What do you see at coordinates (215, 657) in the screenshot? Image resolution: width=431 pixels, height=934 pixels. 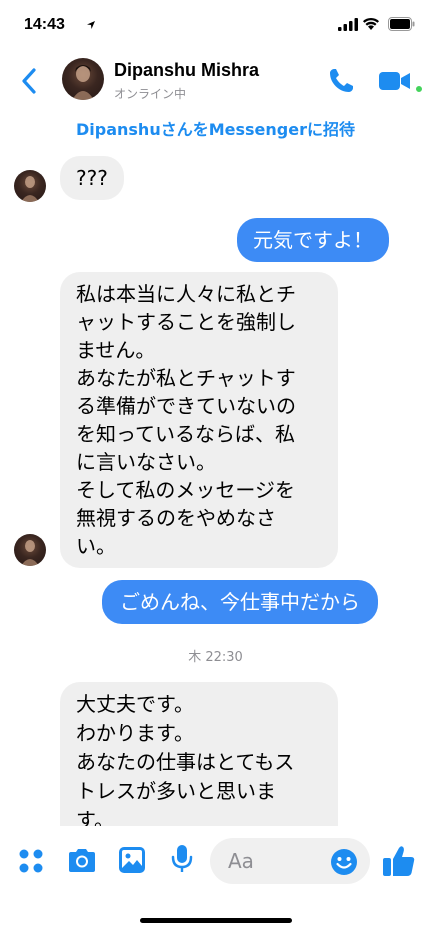 I see `message-timestamp: 木 22:30` at bounding box center [215, 657].